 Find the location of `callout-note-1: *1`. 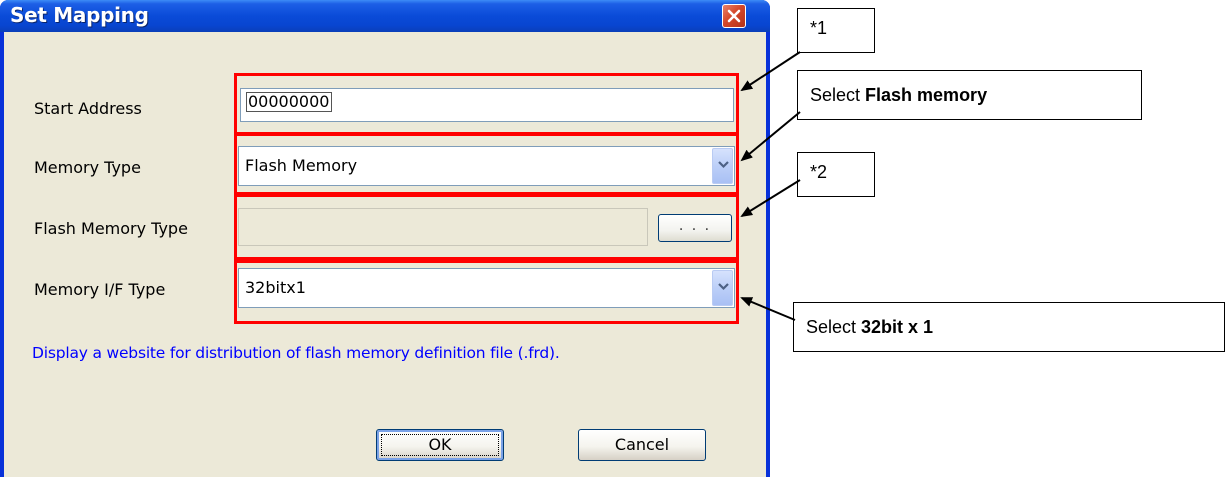

callout-note-1: *1 is located at coordinates (836, 30).